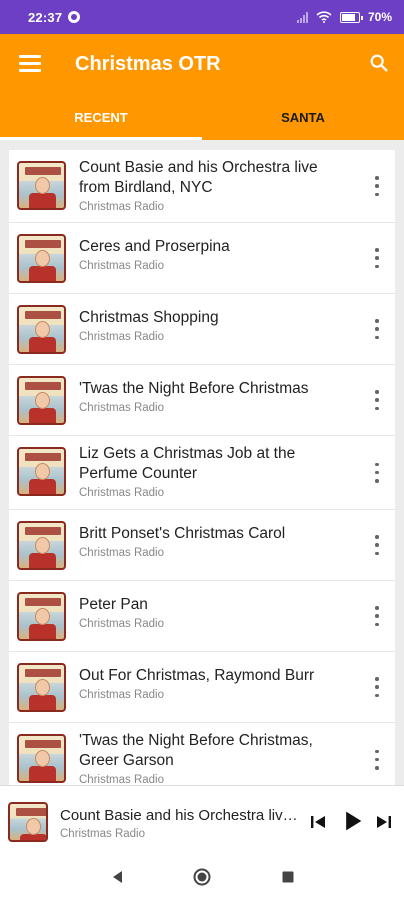  I want to click on wifi-icon, so click(324, 17).